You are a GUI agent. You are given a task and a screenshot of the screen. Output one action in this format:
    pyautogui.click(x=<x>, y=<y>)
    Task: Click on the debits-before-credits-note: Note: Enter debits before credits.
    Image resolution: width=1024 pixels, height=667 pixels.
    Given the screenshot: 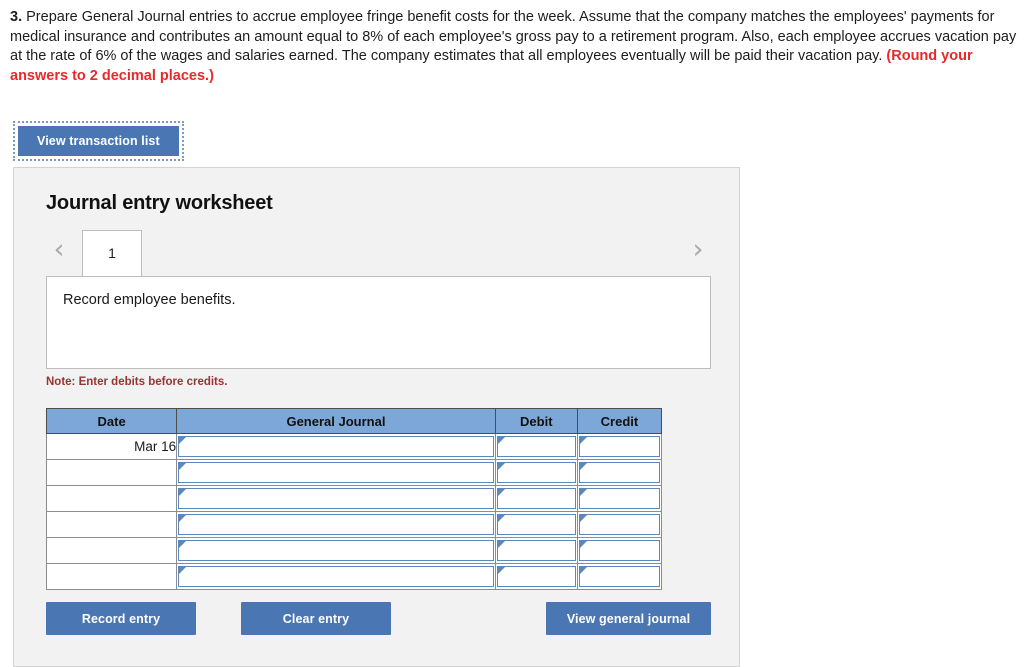 What is the action you would take?
    pyautogui.click(x=137, y=382)
    